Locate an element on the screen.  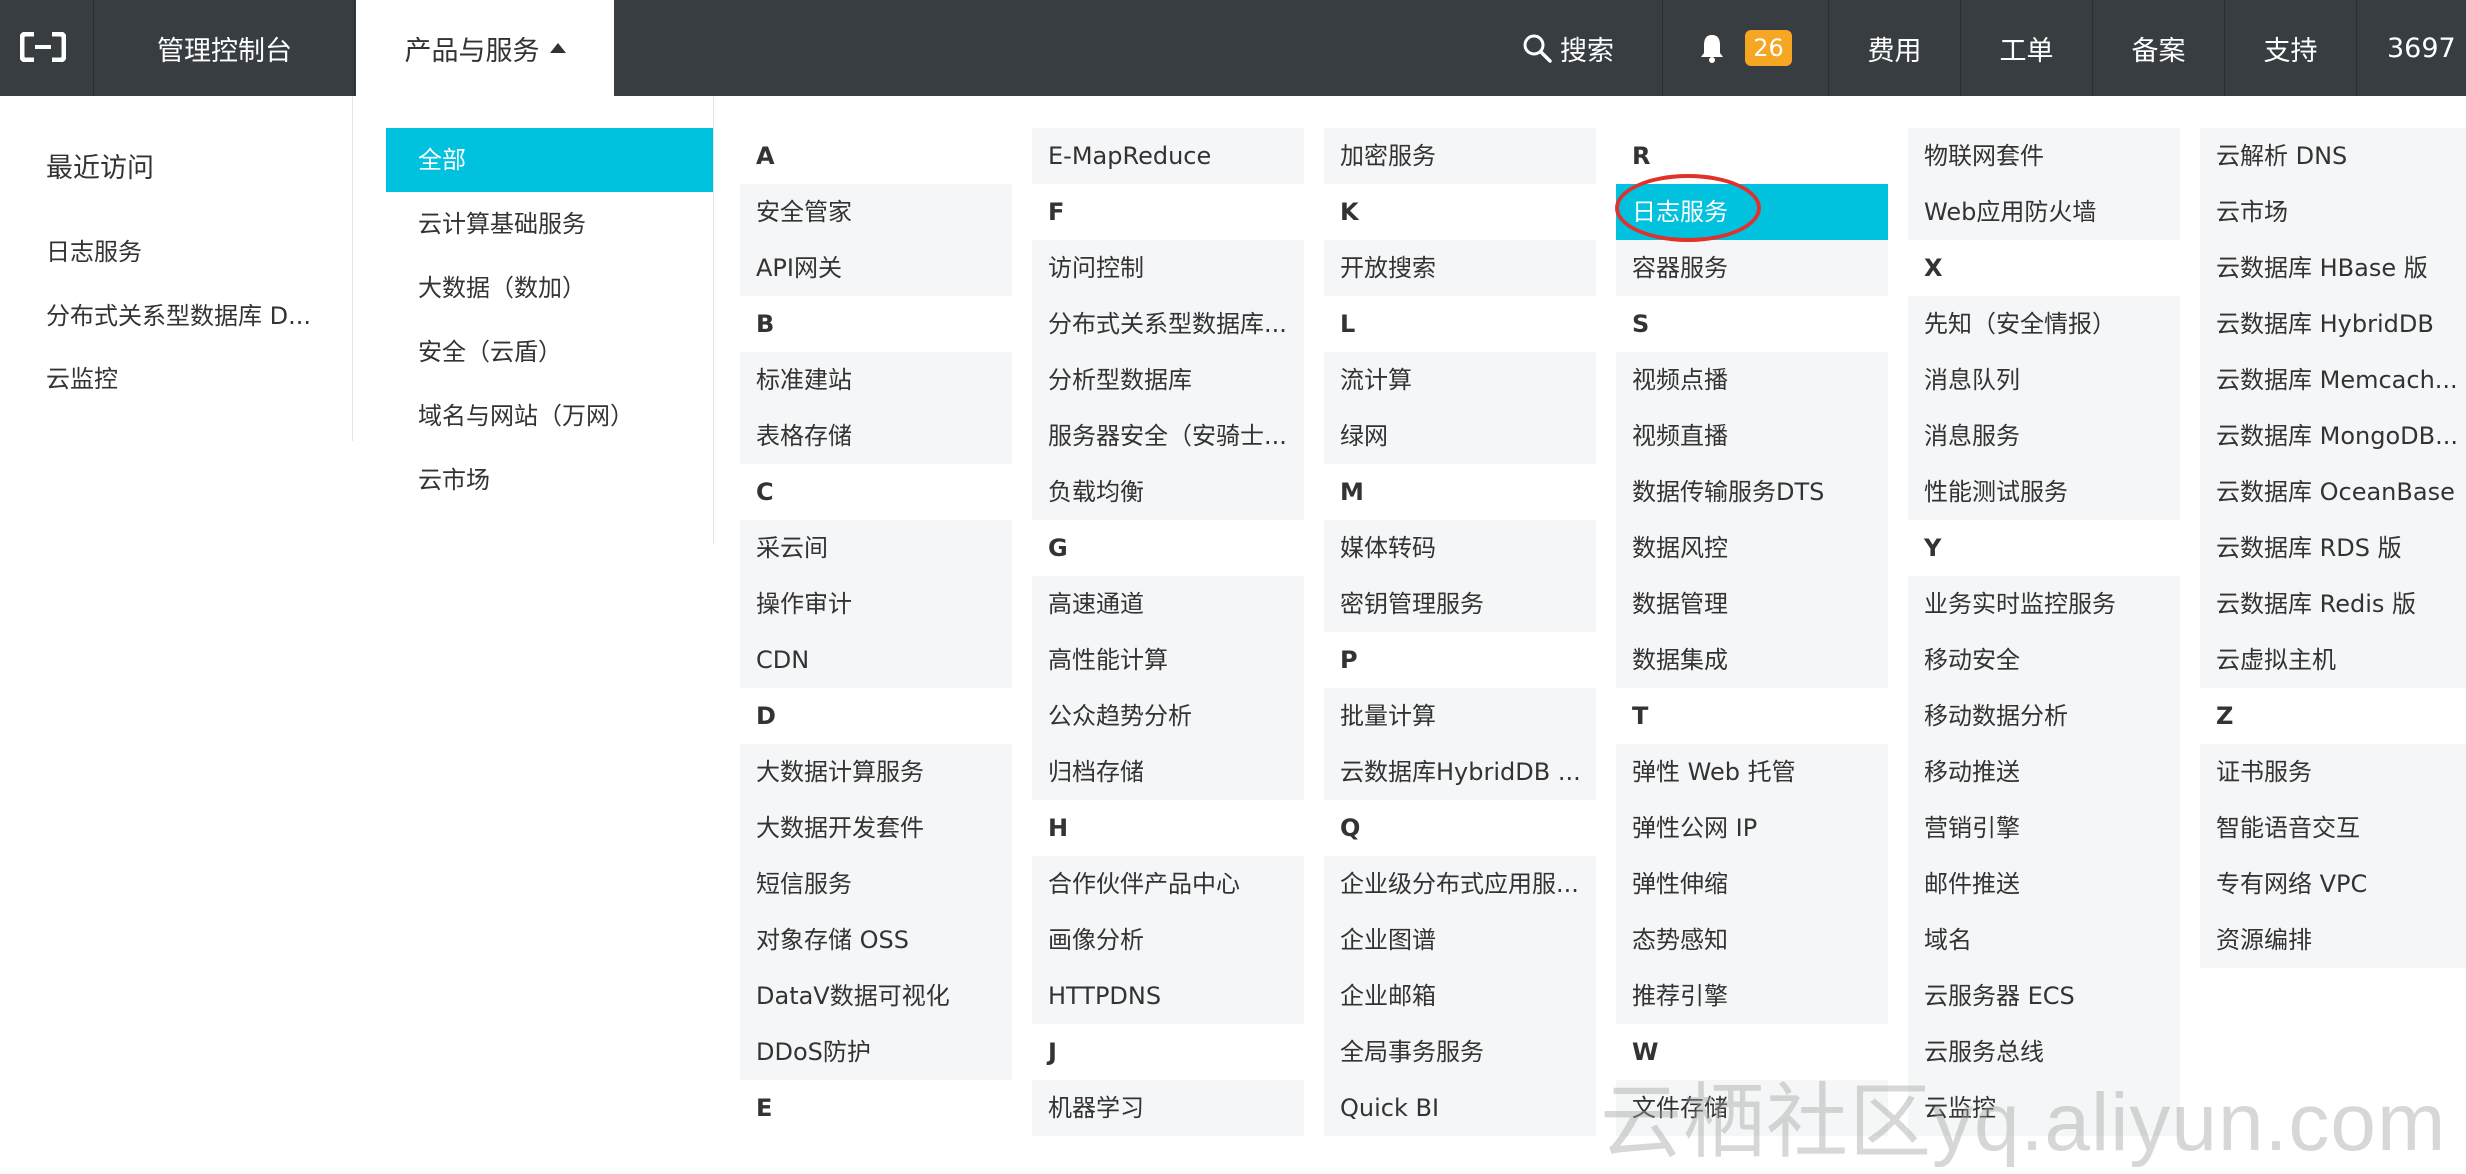
product-item: 智能语音交互 is located at coordinates (2333, 828).